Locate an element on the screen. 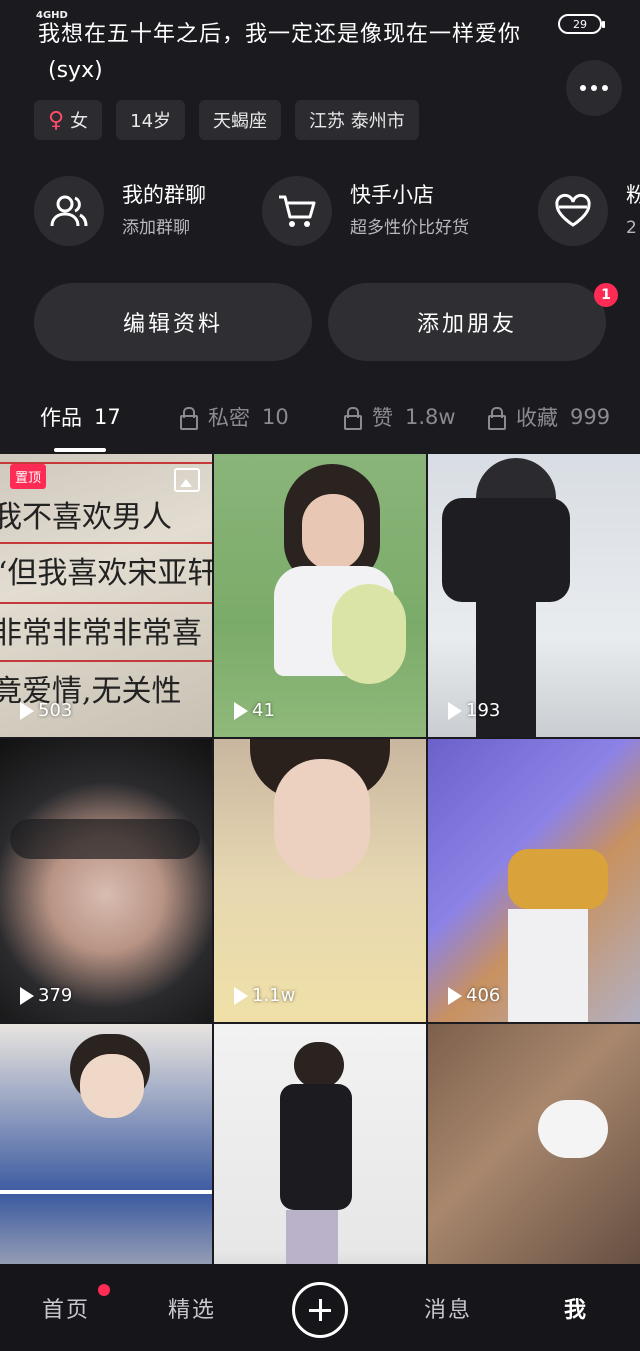 This screenshot has width=640, height=1351. video-thumbnail: 我不喜欢男人 “但我喜欢宋亚轩 非常非常非常喜 竟爱情,无关性 置顶 503 is located at coordinates (106, 595).